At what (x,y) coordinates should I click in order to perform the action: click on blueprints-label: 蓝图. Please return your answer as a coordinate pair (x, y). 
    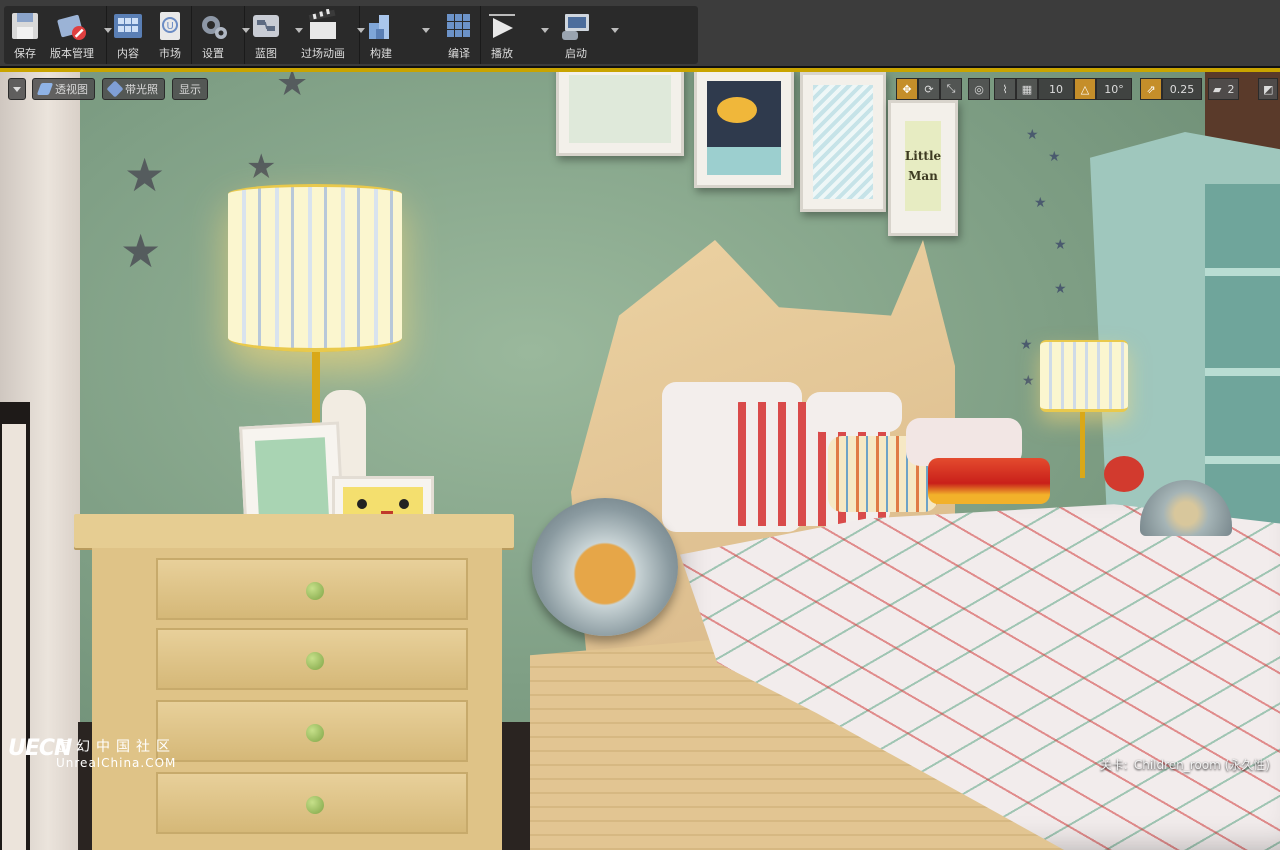
    Looking at the image, I should click on (266, 53).